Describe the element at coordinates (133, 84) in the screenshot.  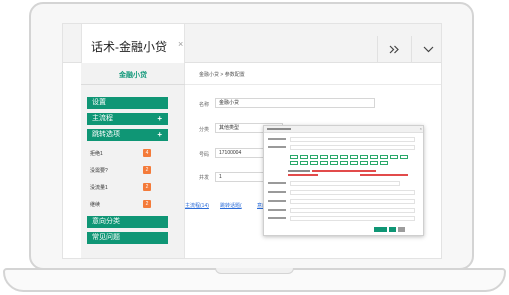
I see `sidebar-divider` at that location.